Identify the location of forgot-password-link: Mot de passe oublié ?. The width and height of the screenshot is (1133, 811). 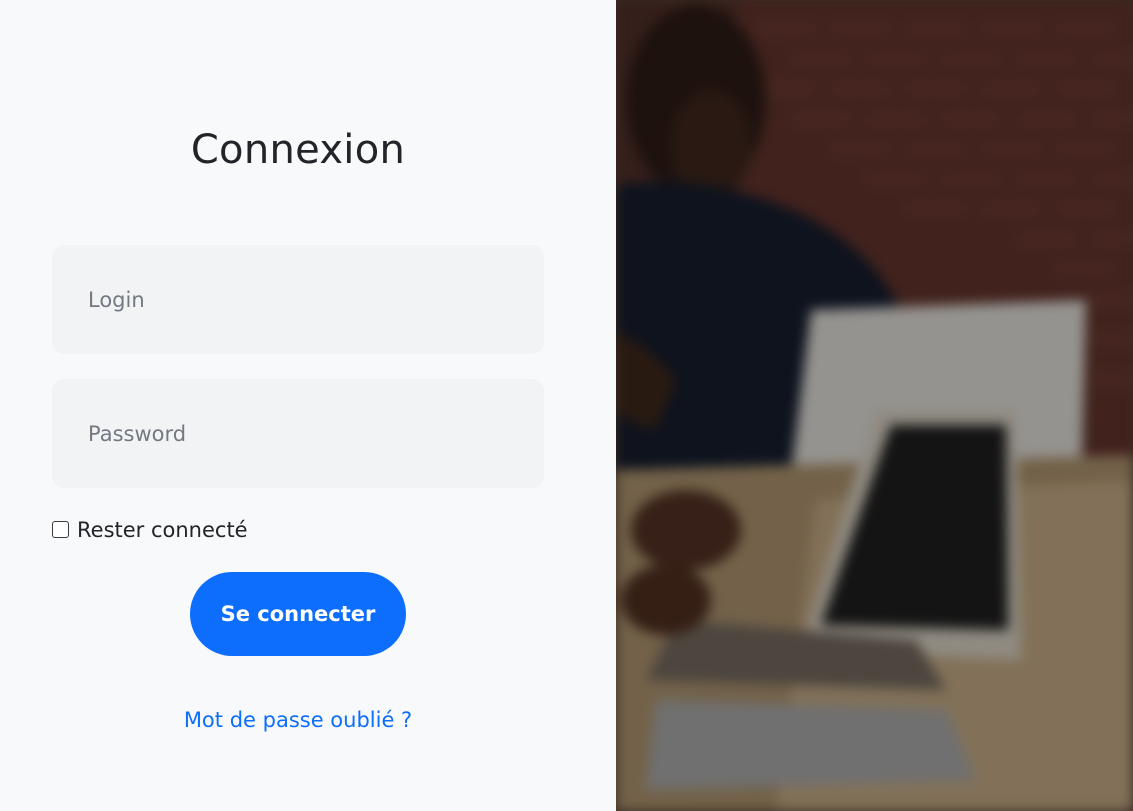
(298, 720).